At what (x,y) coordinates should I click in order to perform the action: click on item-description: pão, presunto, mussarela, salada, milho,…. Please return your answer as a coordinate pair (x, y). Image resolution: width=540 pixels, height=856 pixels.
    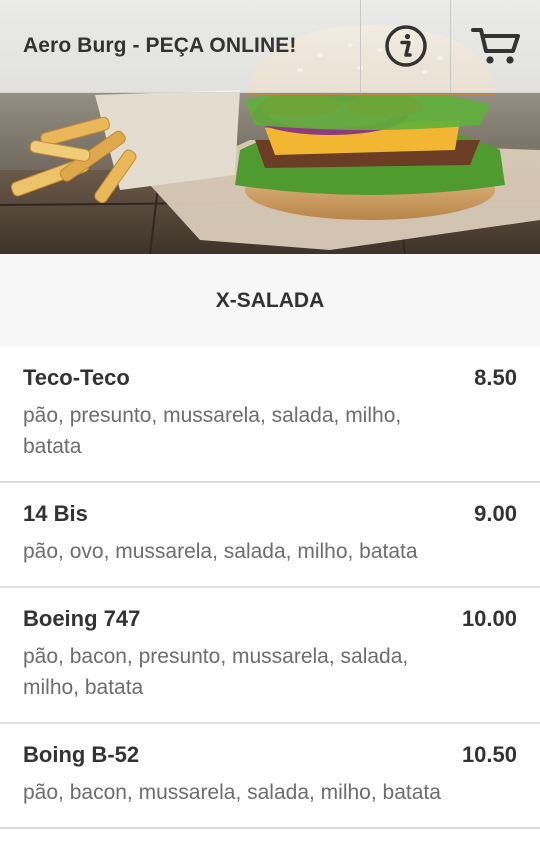
    Looking at the image, I should click on (212, 431).